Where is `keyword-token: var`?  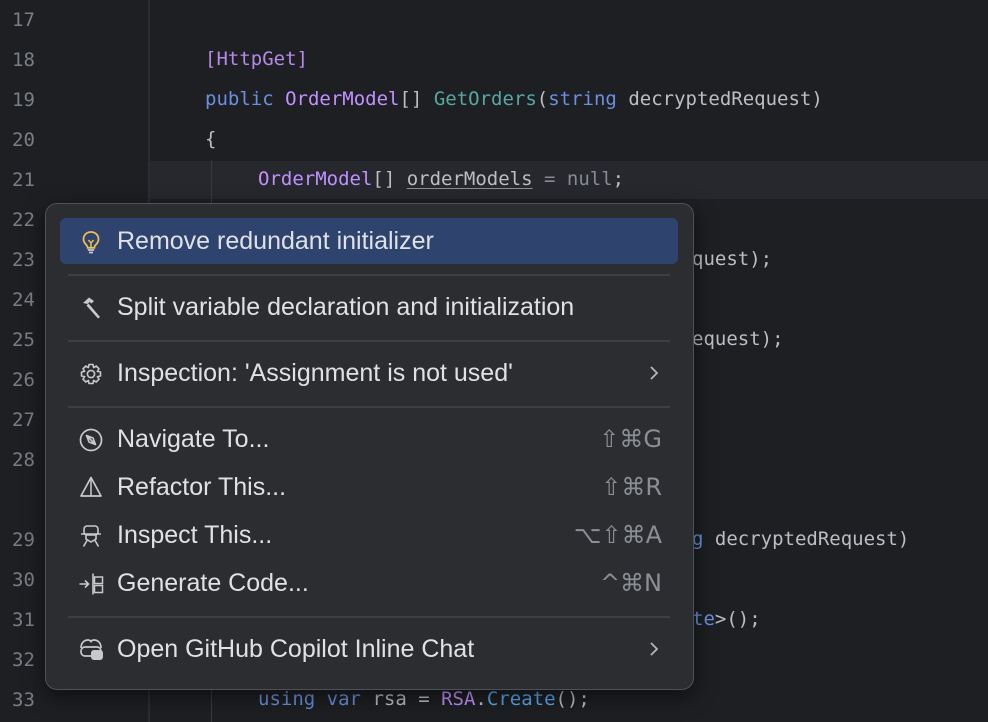
keyword-token: var is located at coordinates (343, 699).